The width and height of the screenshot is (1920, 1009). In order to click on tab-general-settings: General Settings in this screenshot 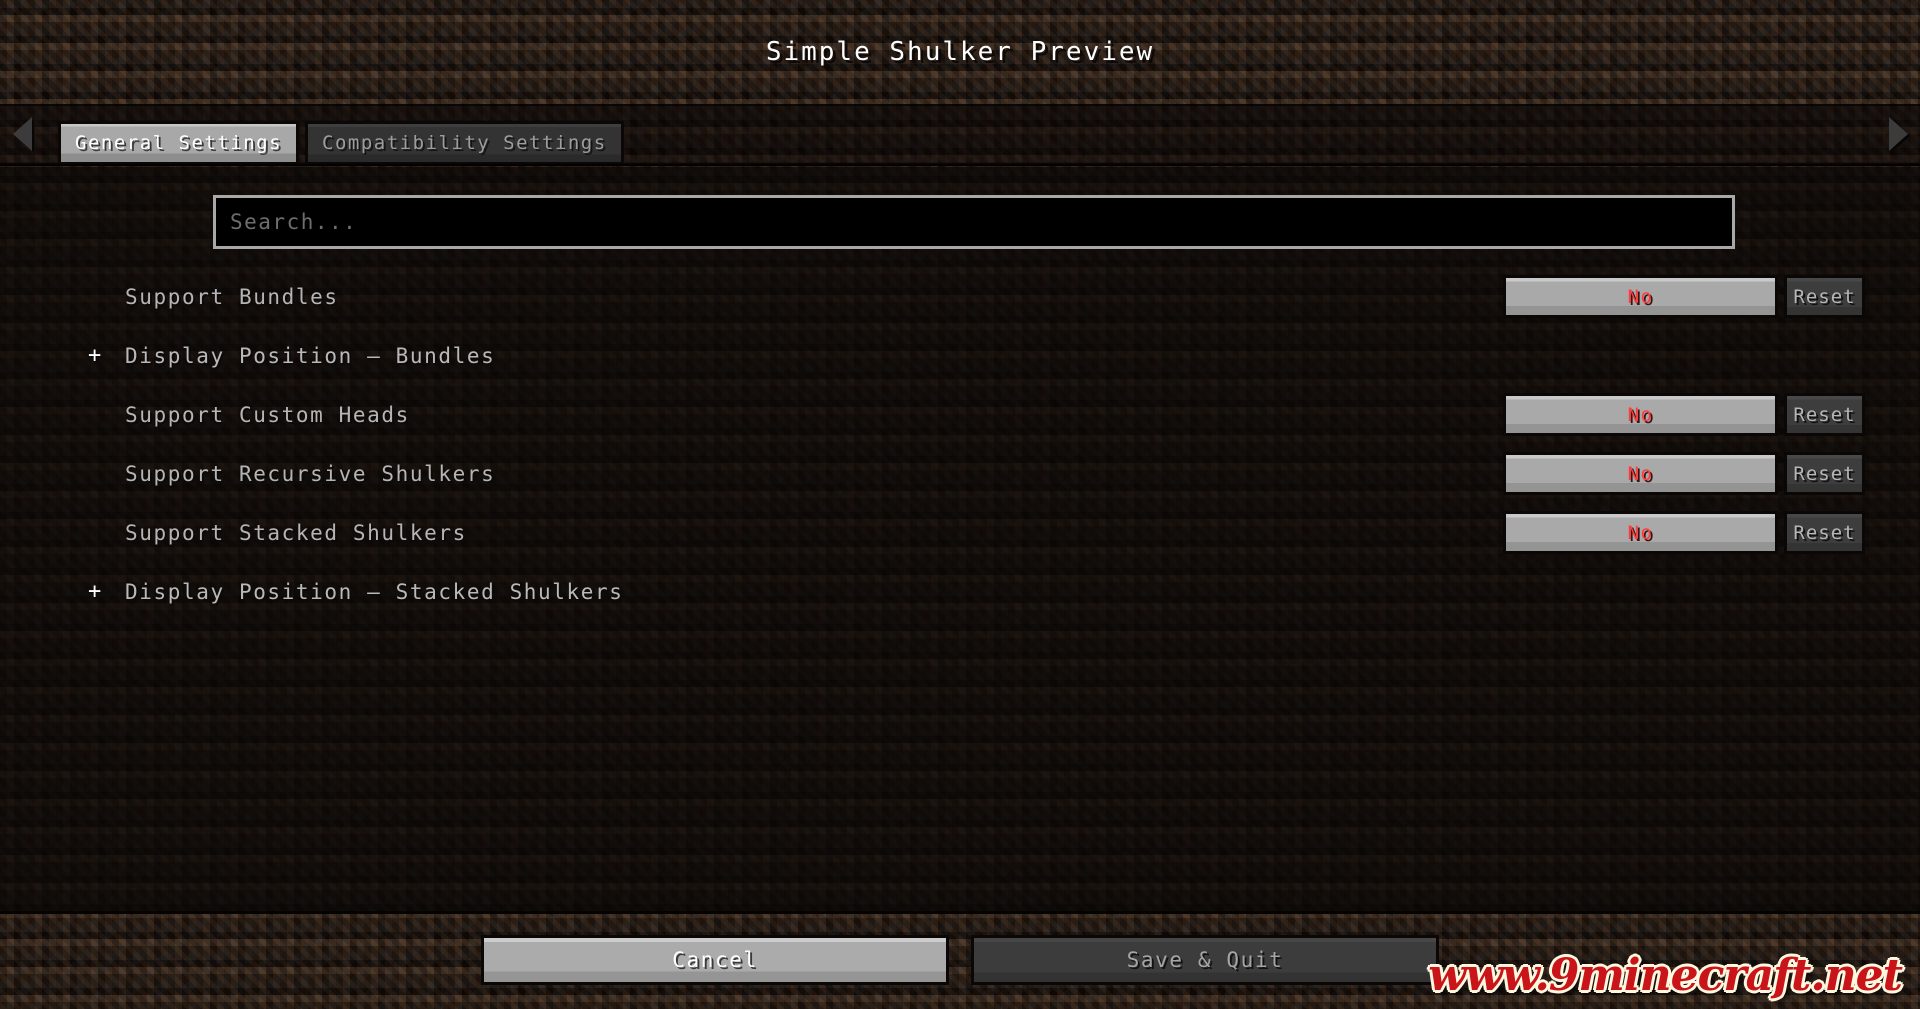, I will do `click(179, 142)`.